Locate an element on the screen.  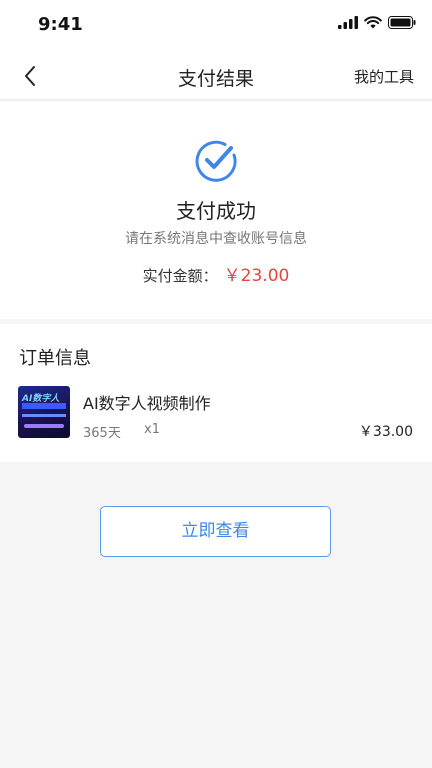
order-heading: 订单信息 is located at coordinates (55, 358).